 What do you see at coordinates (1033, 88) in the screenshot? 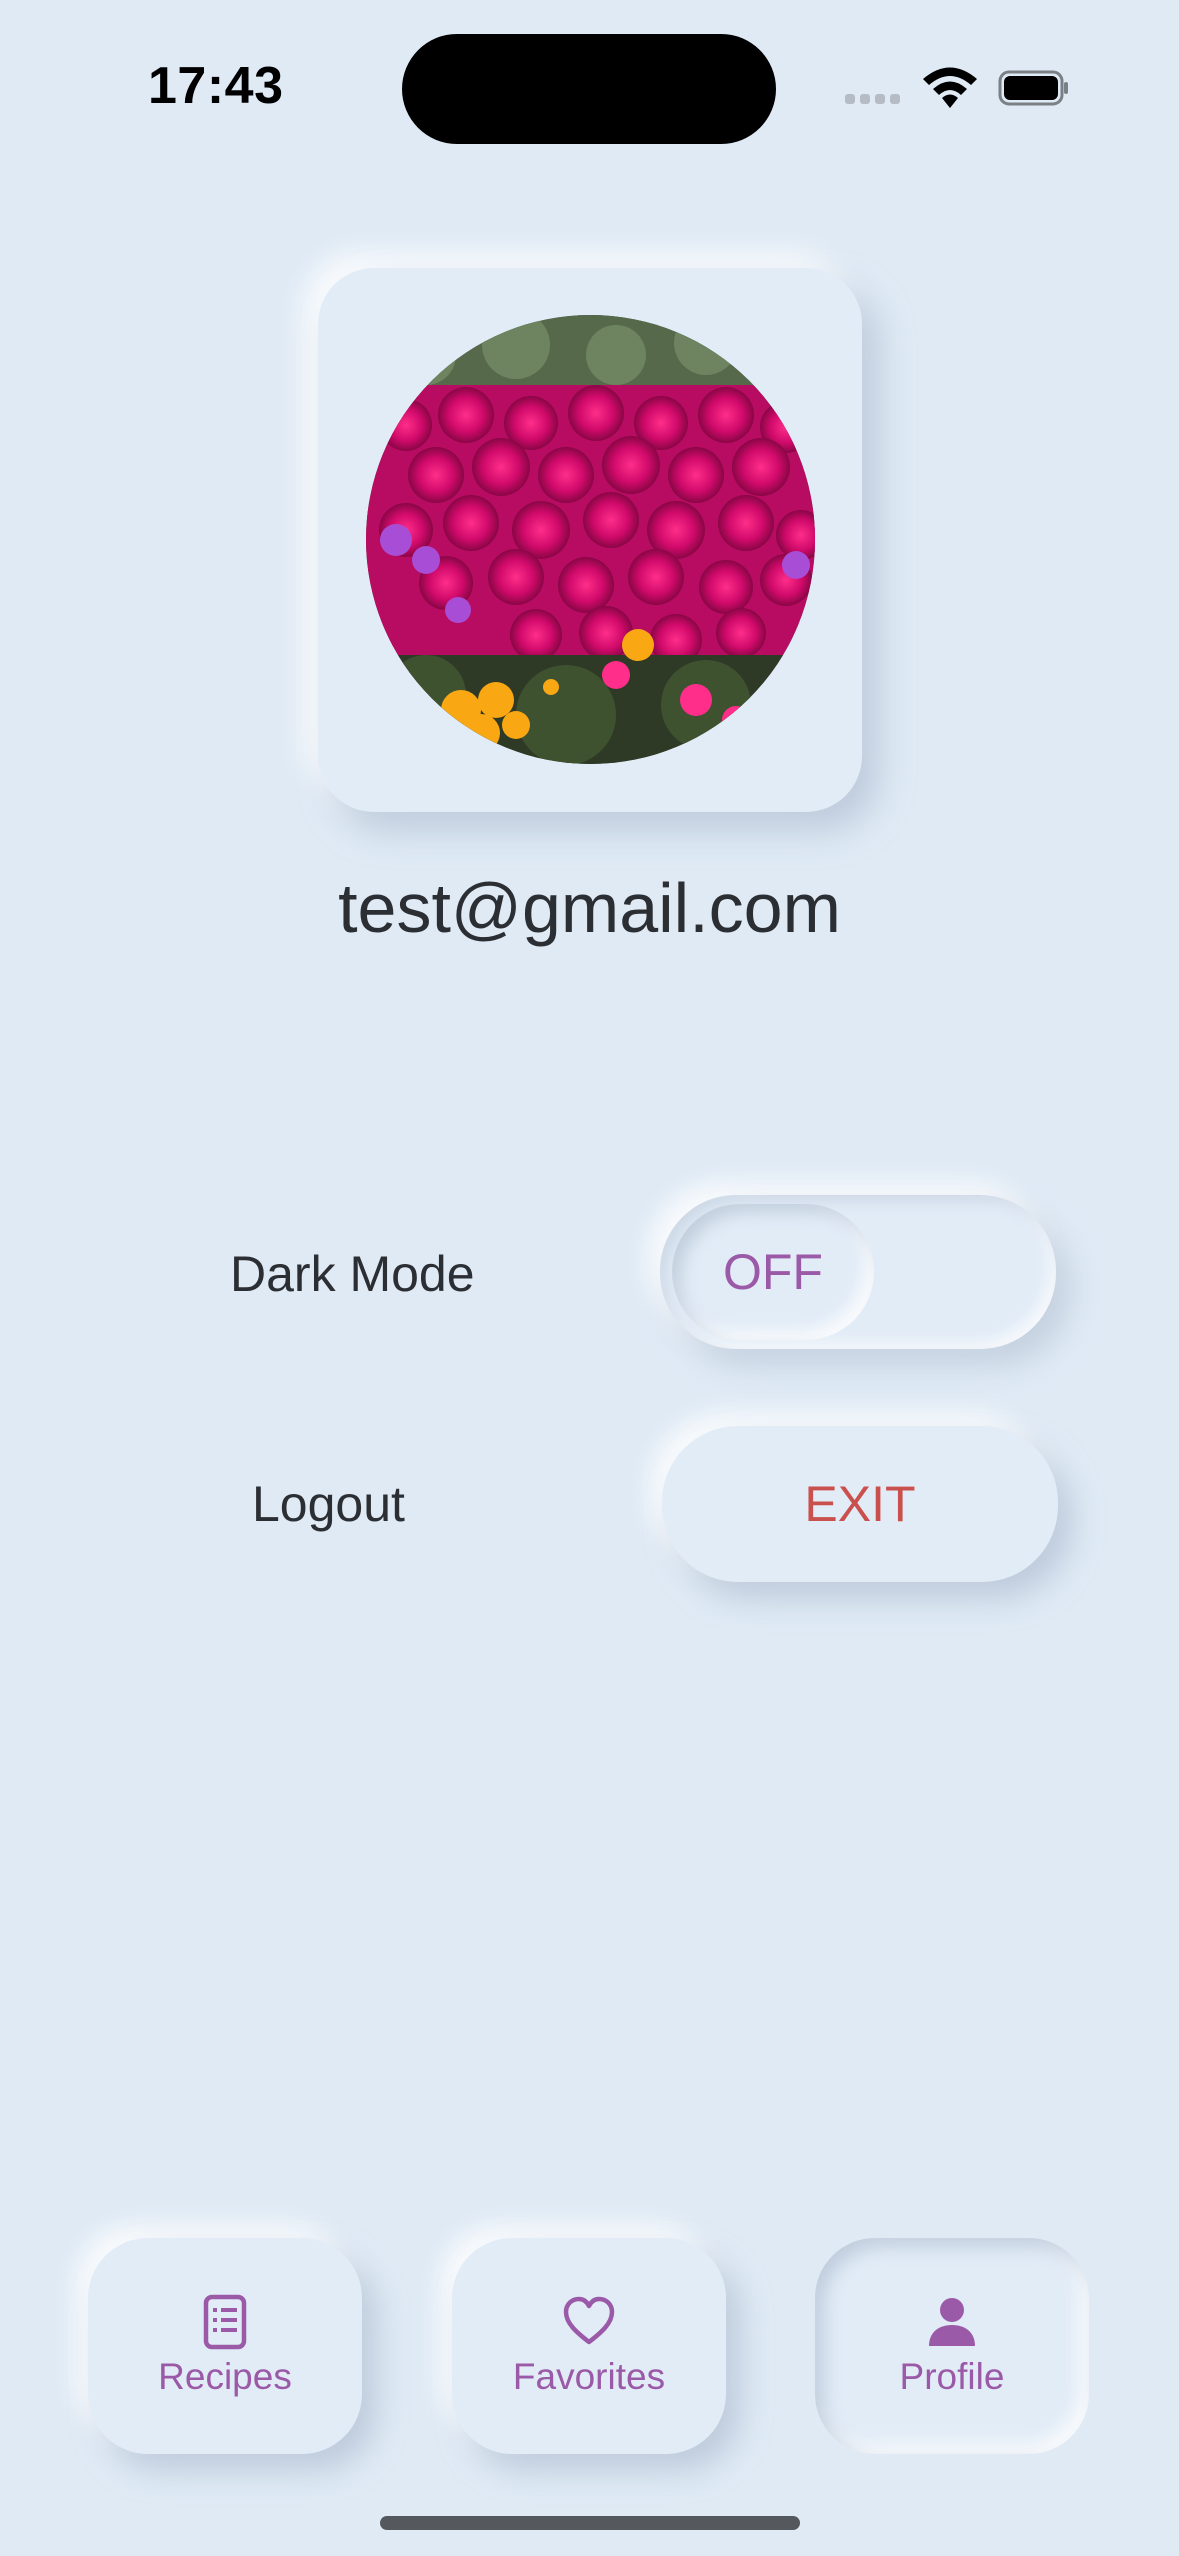
I see `battery-icon` at bounding box center [1033, 88].